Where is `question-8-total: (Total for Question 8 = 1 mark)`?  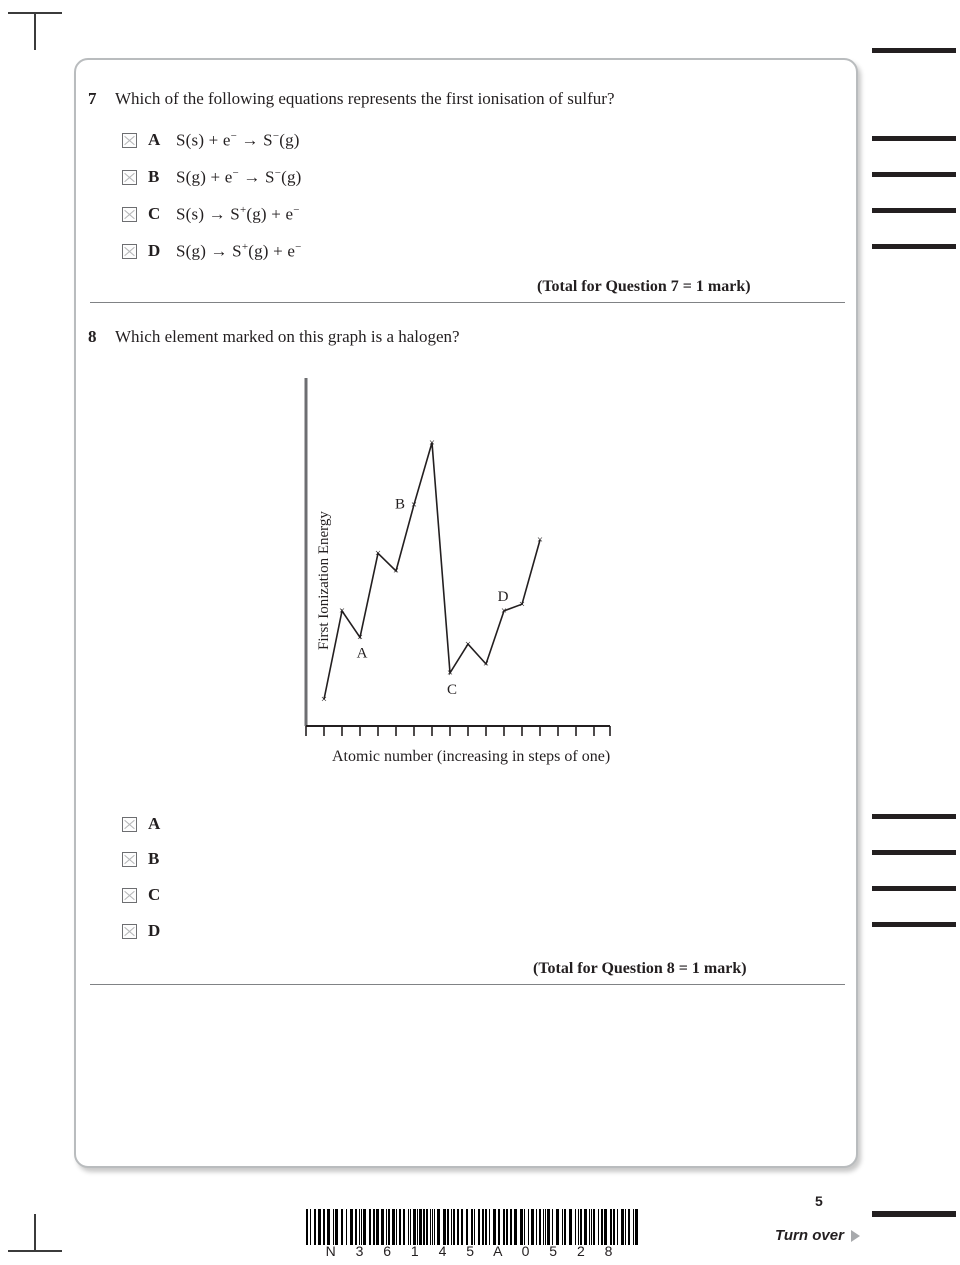
question-8-total: (Total for Question 8 = 1 mark) is located at coordinates (640, 968).